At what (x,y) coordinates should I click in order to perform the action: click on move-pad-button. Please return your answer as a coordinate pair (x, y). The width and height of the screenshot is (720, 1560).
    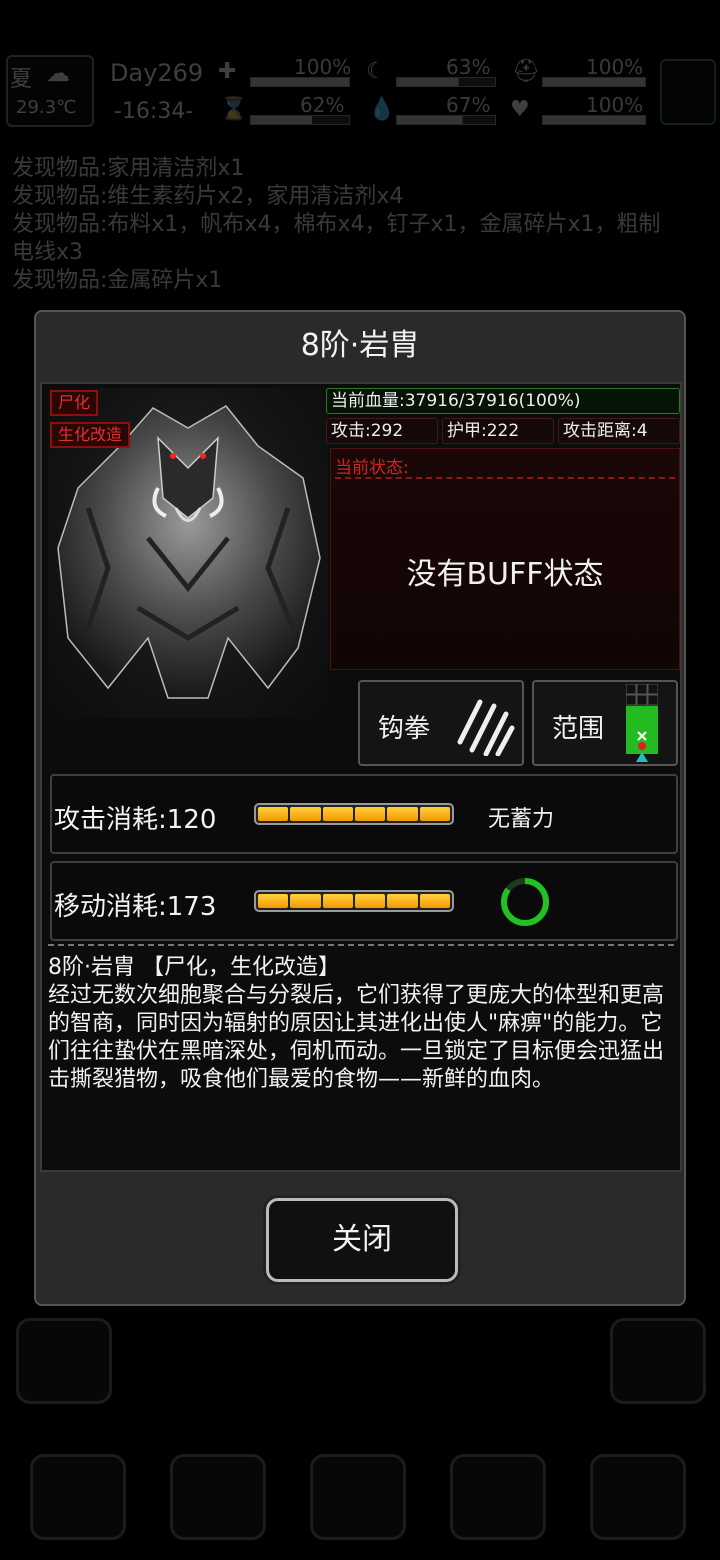
    Looking at the image, I should click on (658, 1361).